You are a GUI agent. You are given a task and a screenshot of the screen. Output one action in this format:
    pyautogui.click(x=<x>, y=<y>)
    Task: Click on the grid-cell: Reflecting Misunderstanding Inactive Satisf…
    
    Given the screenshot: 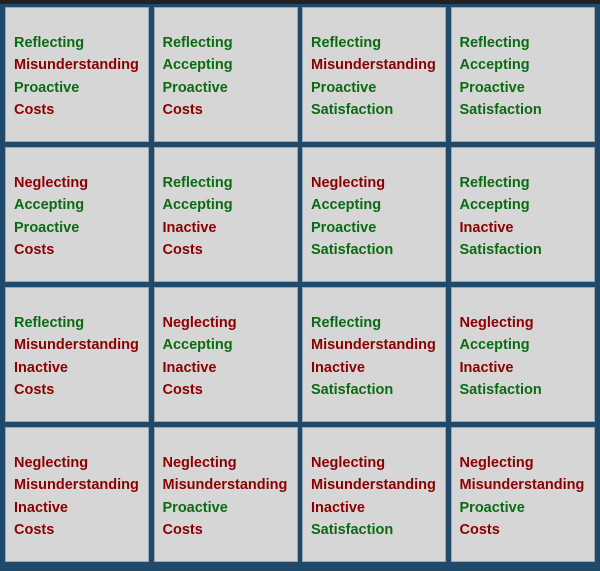 What is the action you would take?
    pyautogui.click(x=374, y=354)
    